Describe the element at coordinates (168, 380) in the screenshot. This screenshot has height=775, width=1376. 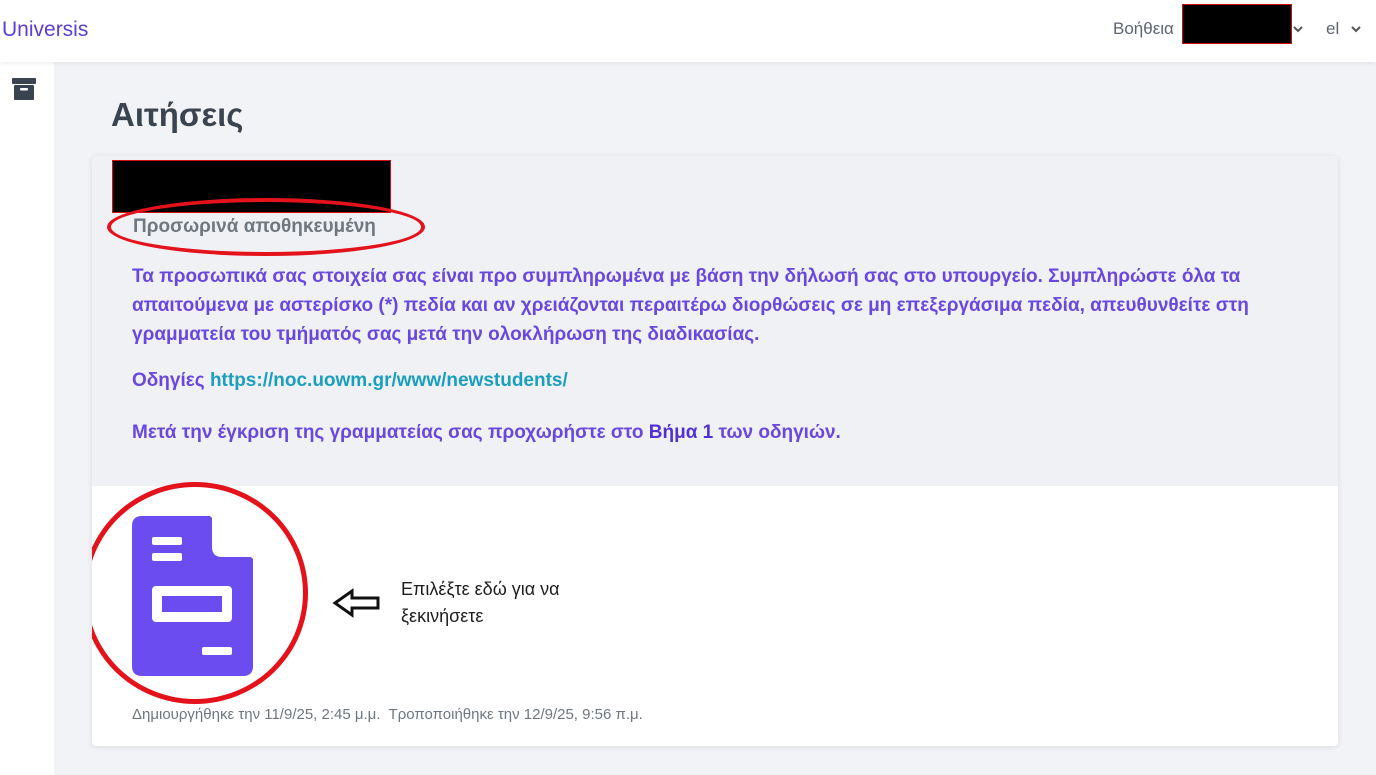
I see `instructions-label: Οδηγίες` at that location.